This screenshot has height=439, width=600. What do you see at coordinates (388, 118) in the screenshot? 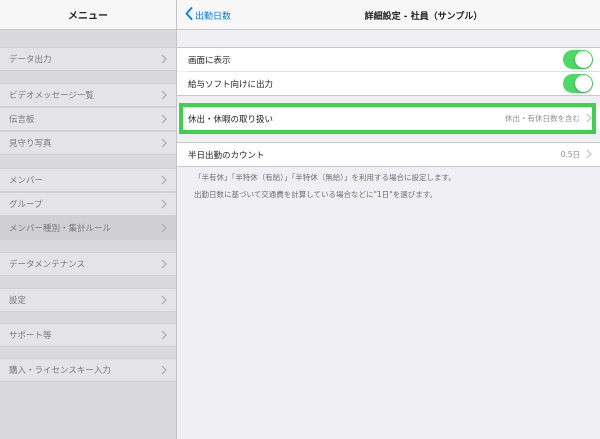
I see `leave-handling-row: 休出・休暇の取り扱い 休出・有休日数を含む` at bounding box center [388, 118].